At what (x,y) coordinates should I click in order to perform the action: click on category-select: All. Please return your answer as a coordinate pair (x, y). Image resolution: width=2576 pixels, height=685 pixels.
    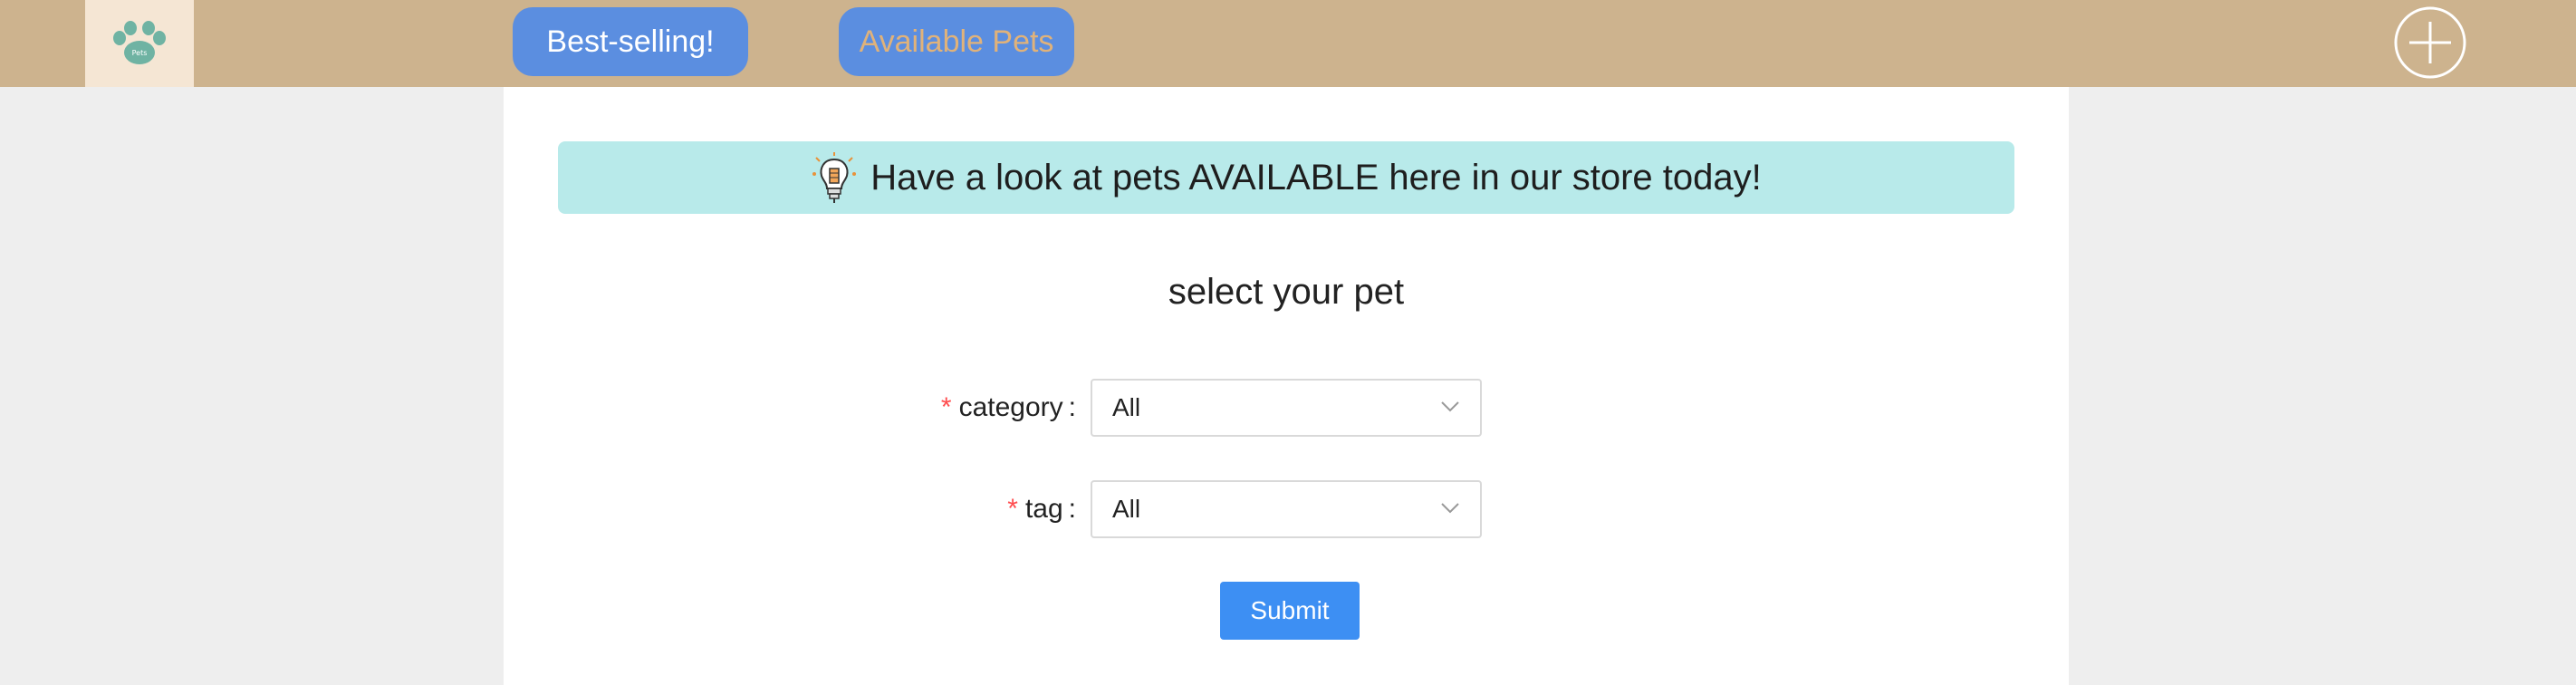
    Looking at the image, I should click on (1286, 408).